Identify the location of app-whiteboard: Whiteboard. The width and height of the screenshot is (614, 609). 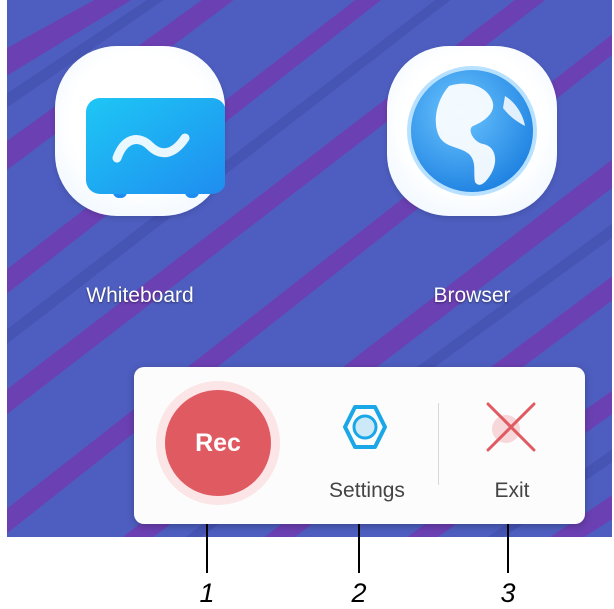
(140, 176).